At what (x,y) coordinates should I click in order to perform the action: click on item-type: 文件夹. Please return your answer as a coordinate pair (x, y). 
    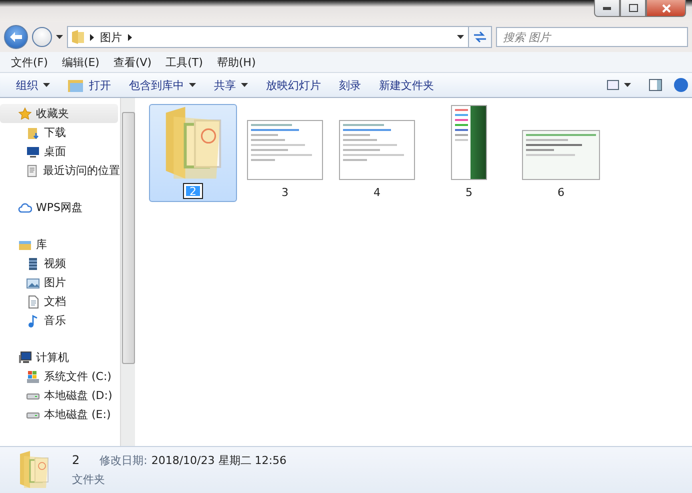
    Looking at the image, I should click on (89, 479).